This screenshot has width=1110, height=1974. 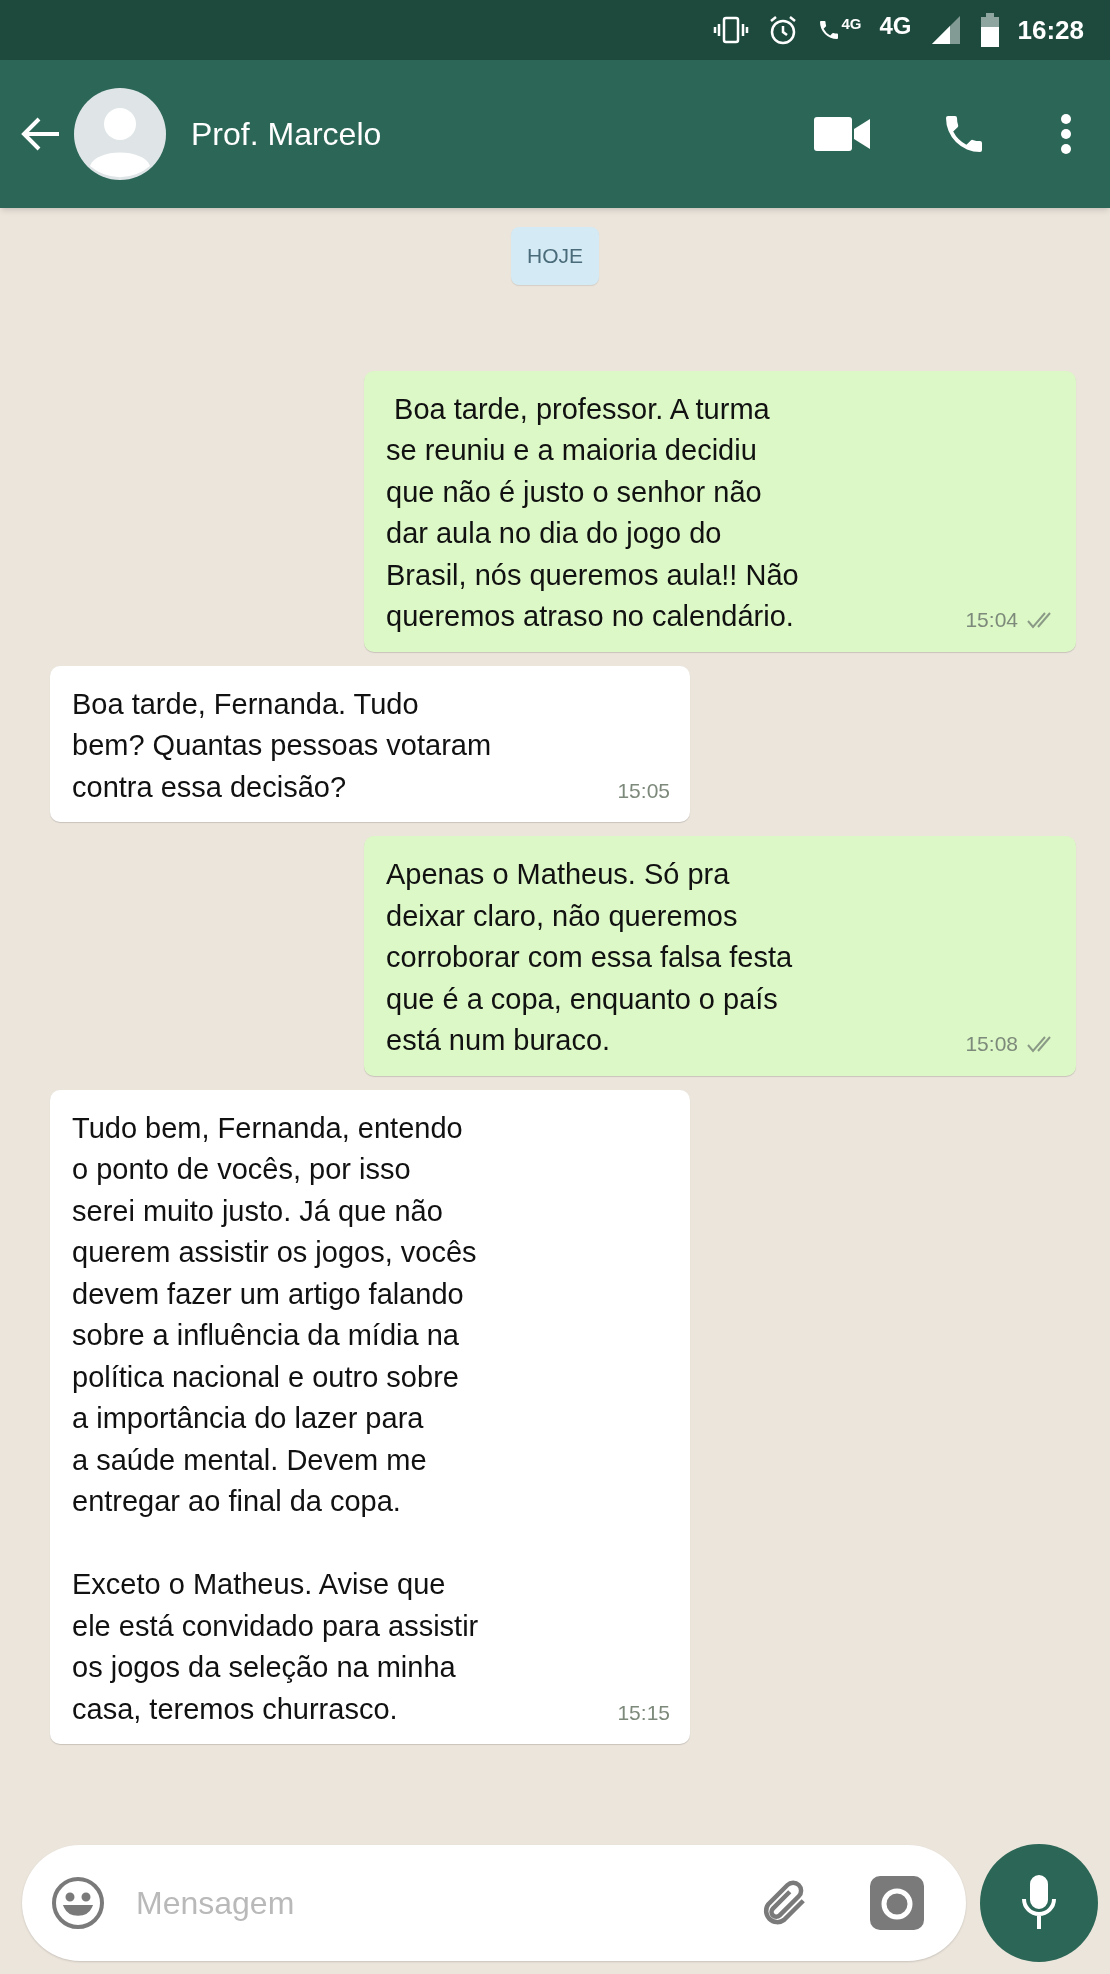 What do you see at coordinates (851, 23) in the screenshot?
I see `call-network-label: 4G` at bounding box center [851, 23].